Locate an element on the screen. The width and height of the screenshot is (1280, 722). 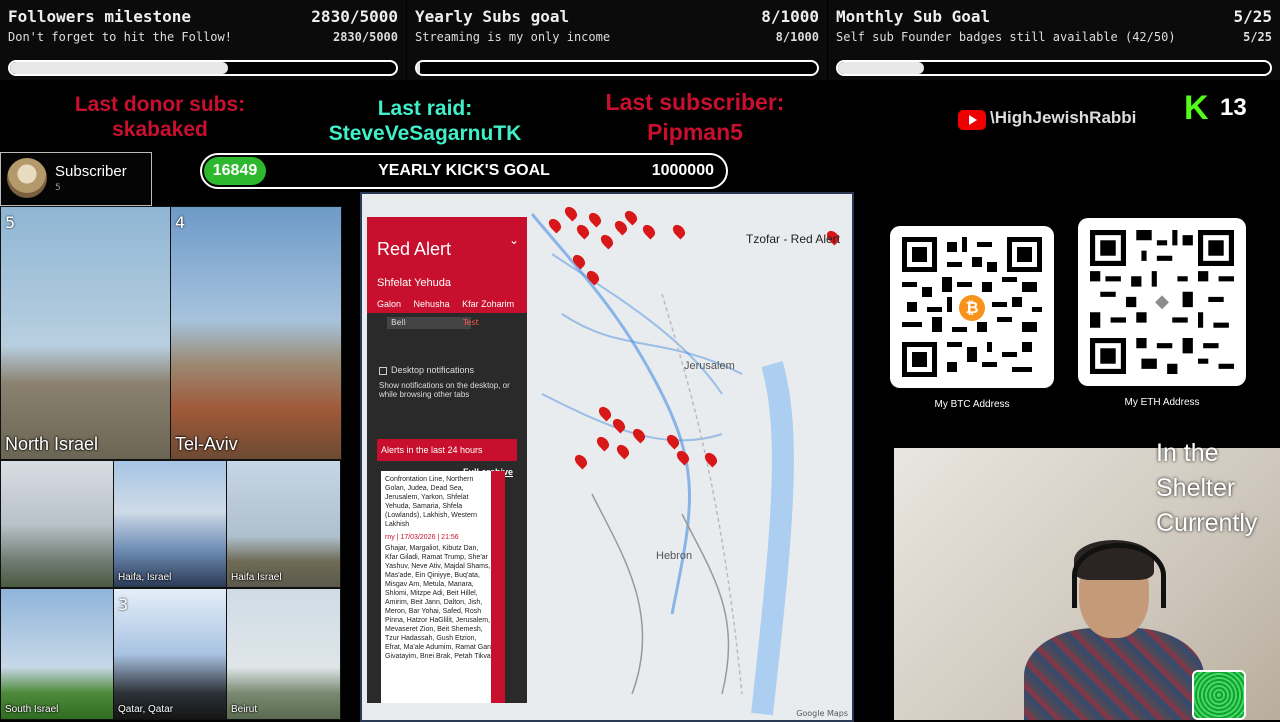
headset-icon is located at coordinates (1119, 575).